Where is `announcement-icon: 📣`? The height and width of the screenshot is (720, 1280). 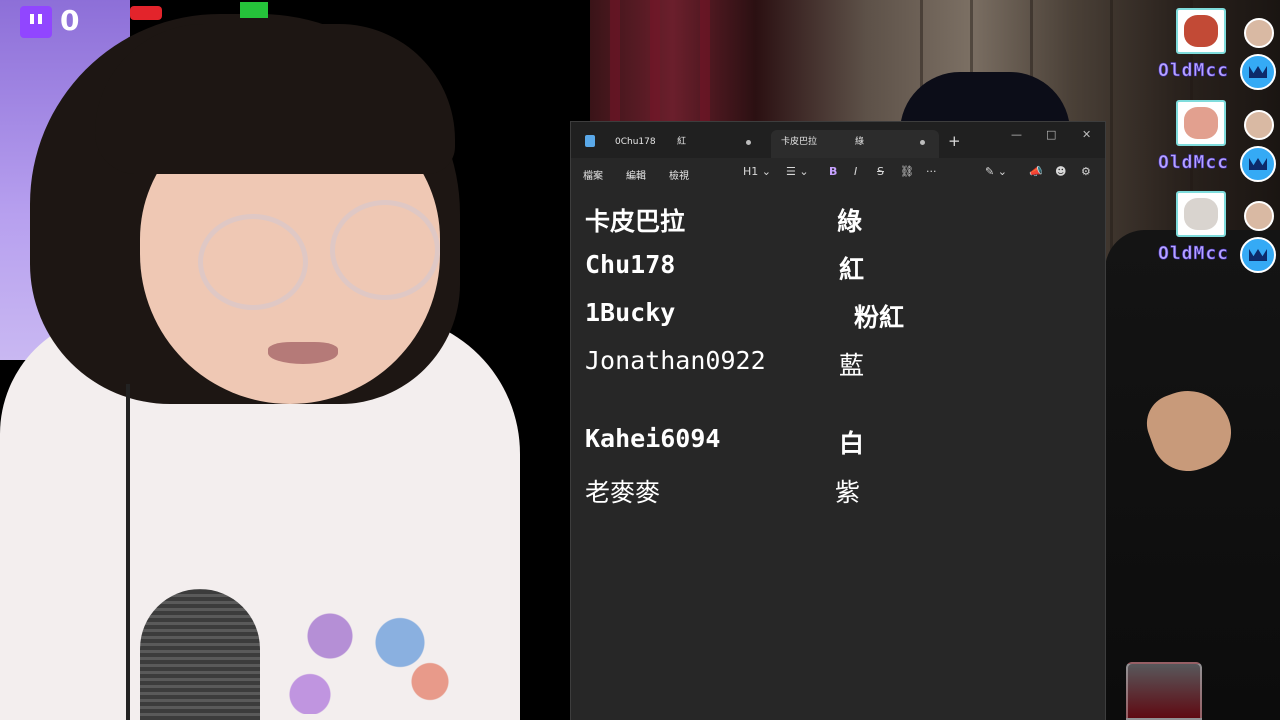
announcement-icon: 📣 is located at coordinates (1036, 171).